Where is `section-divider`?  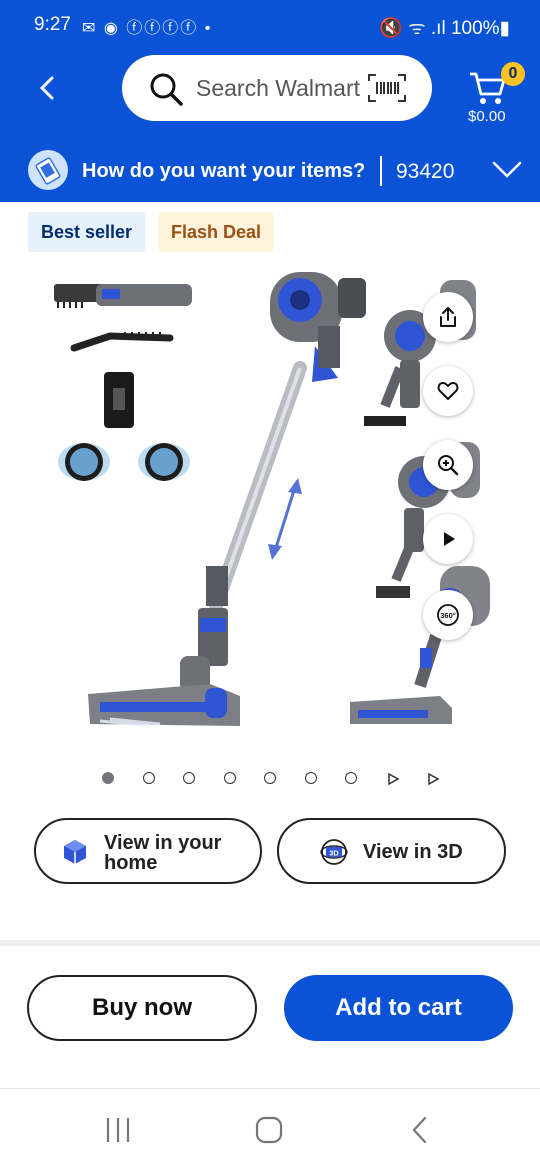
section-divider is located at coordinates (270, 943).